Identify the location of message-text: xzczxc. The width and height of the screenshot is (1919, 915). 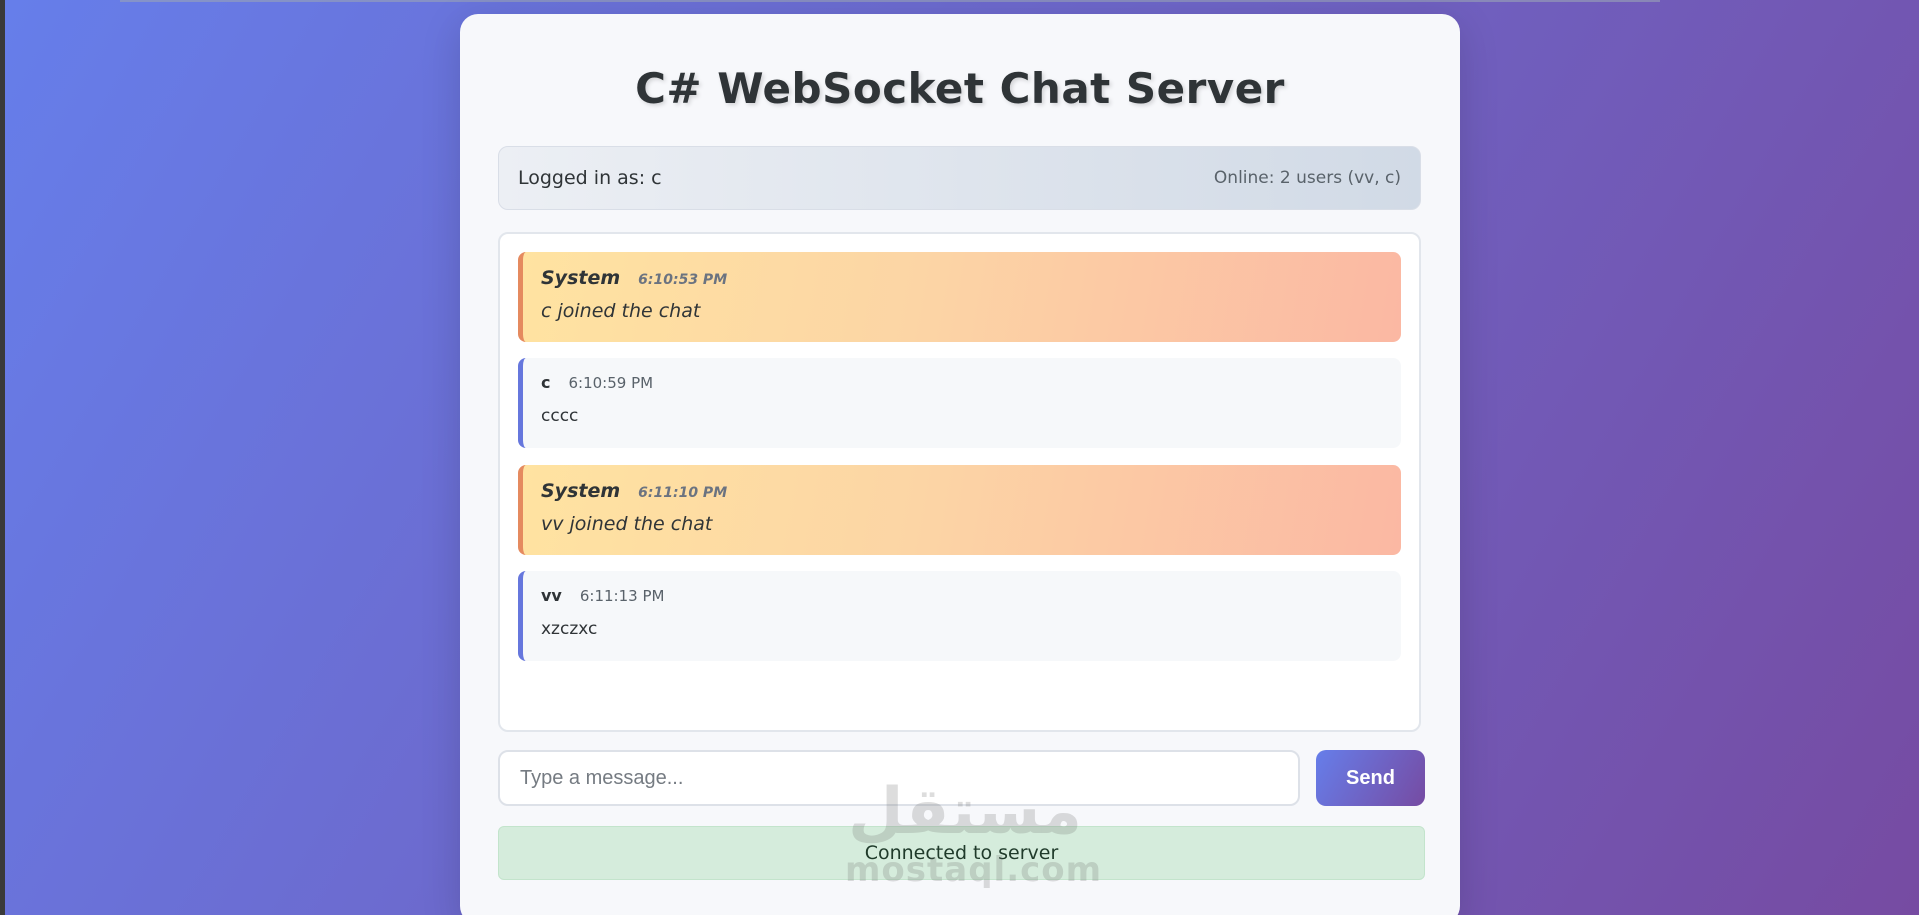
(569, 629).